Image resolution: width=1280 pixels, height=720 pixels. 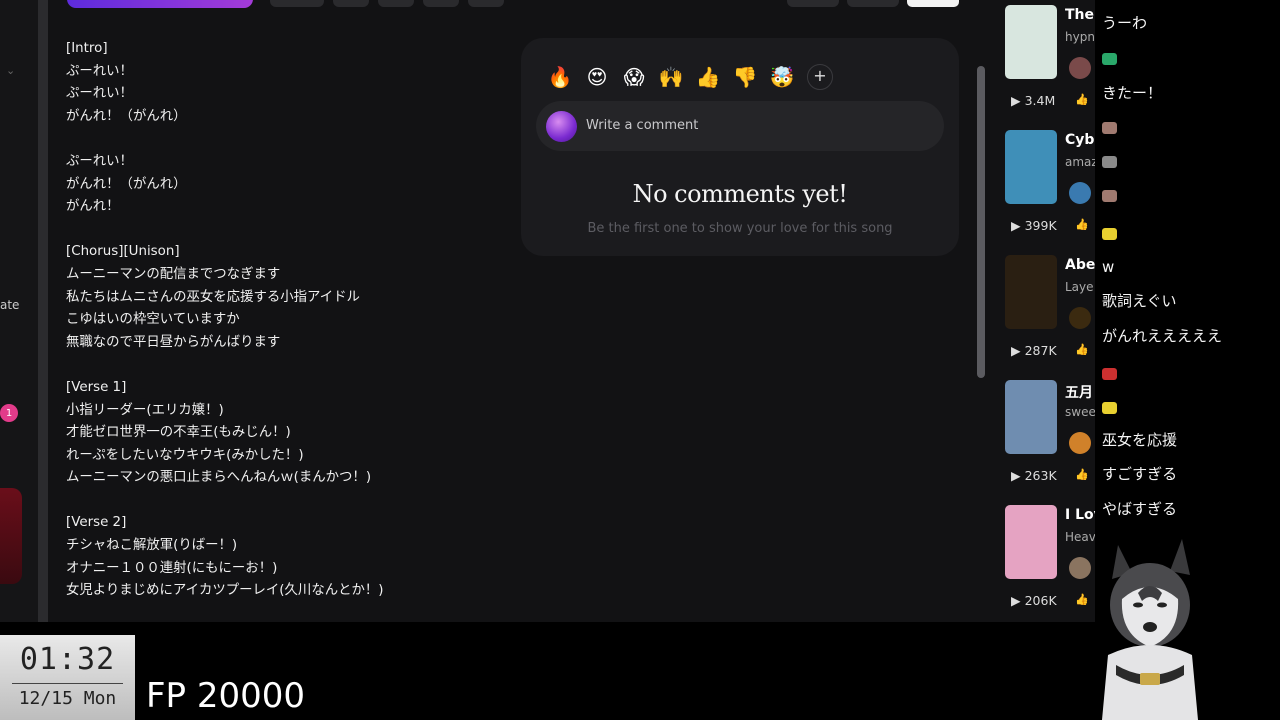 What do you see at coordinates (1034, 600) in the screenshot?
I see `play-count: ▶ 206K` at bounding box center [1034, 600].